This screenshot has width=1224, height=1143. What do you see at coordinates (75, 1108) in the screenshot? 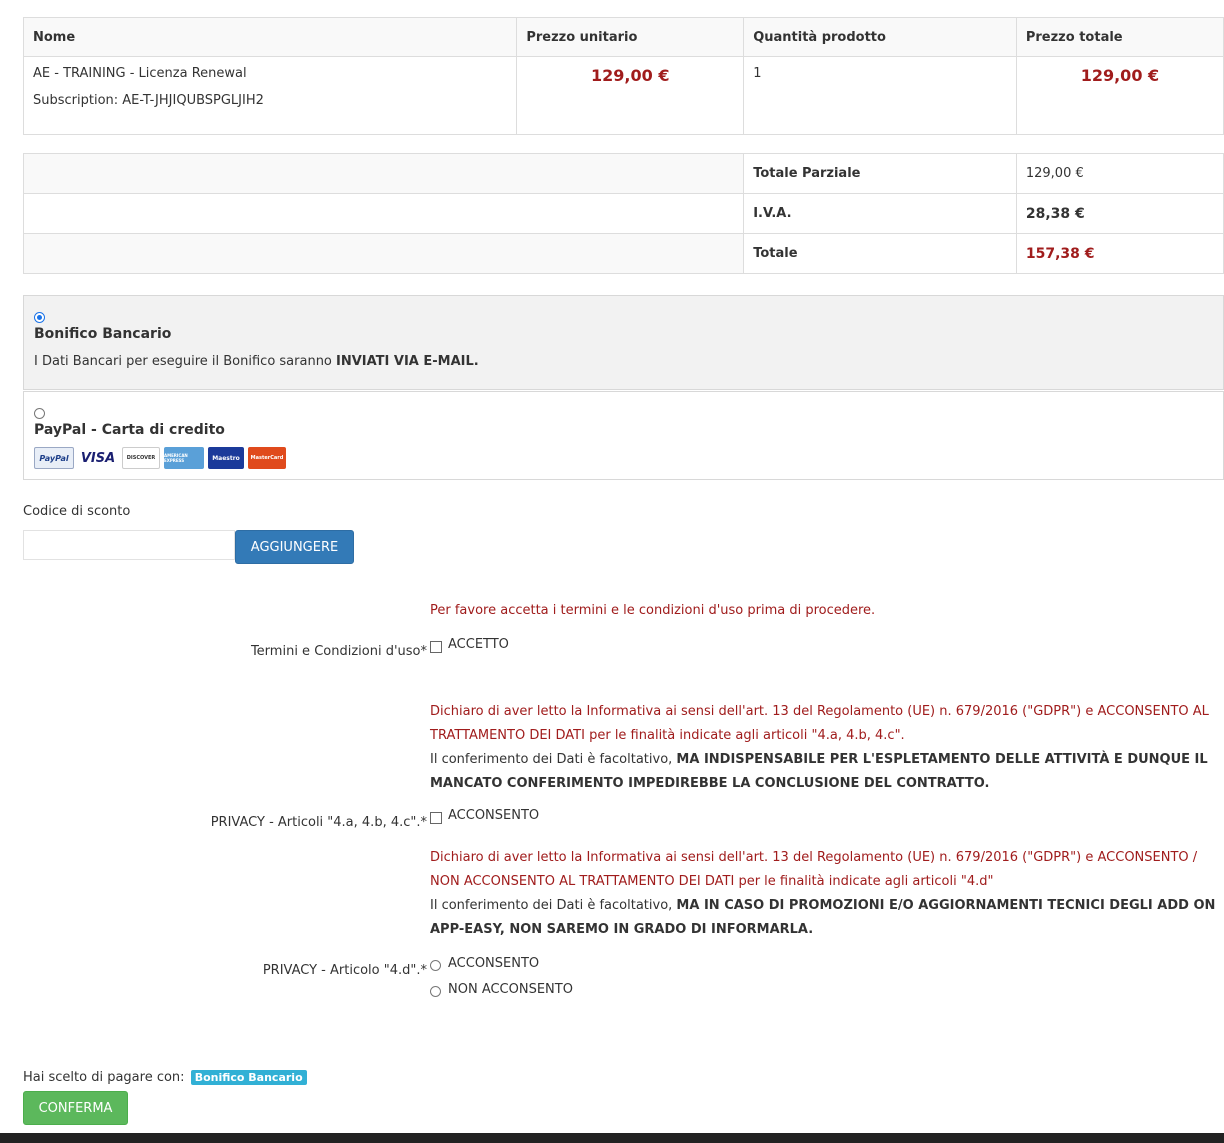
I see `confirm-button: CONFERMA` at bounding box center [75, 1108].